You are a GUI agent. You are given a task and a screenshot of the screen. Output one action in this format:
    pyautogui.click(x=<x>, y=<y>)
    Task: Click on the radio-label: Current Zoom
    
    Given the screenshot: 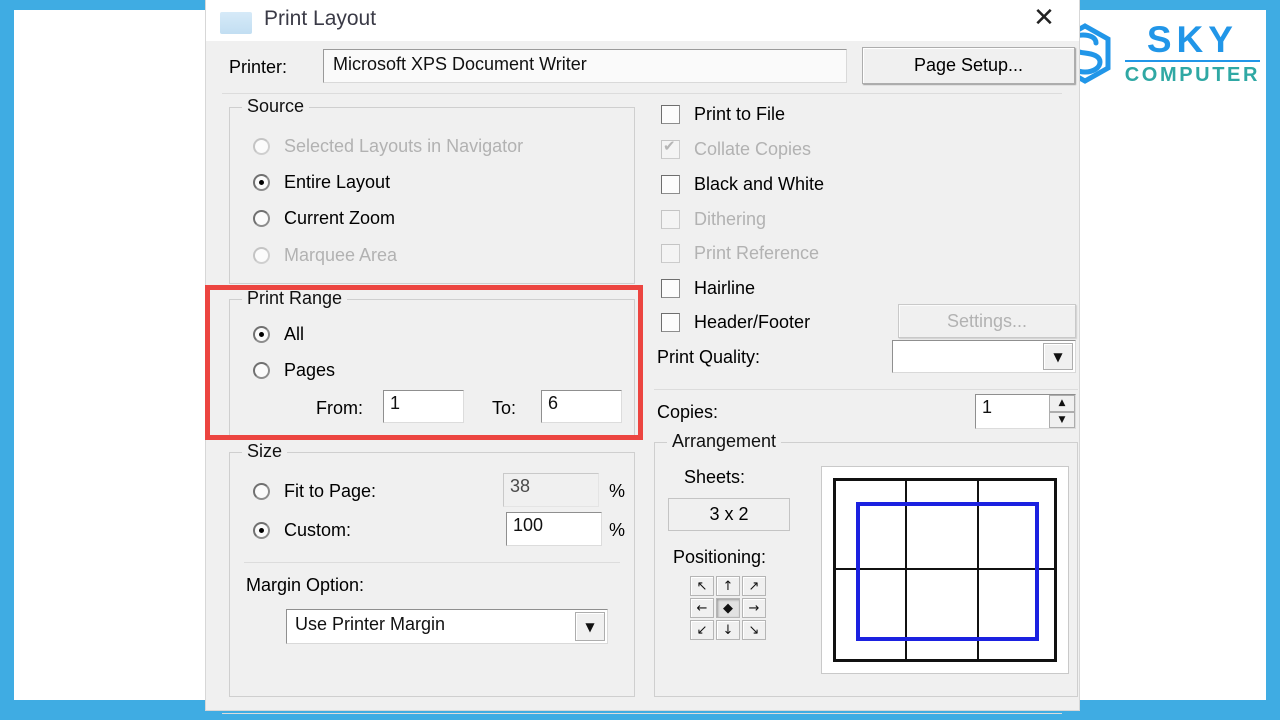 What is the action you would take?
    pyautogui.click(x=340, y=218)
    